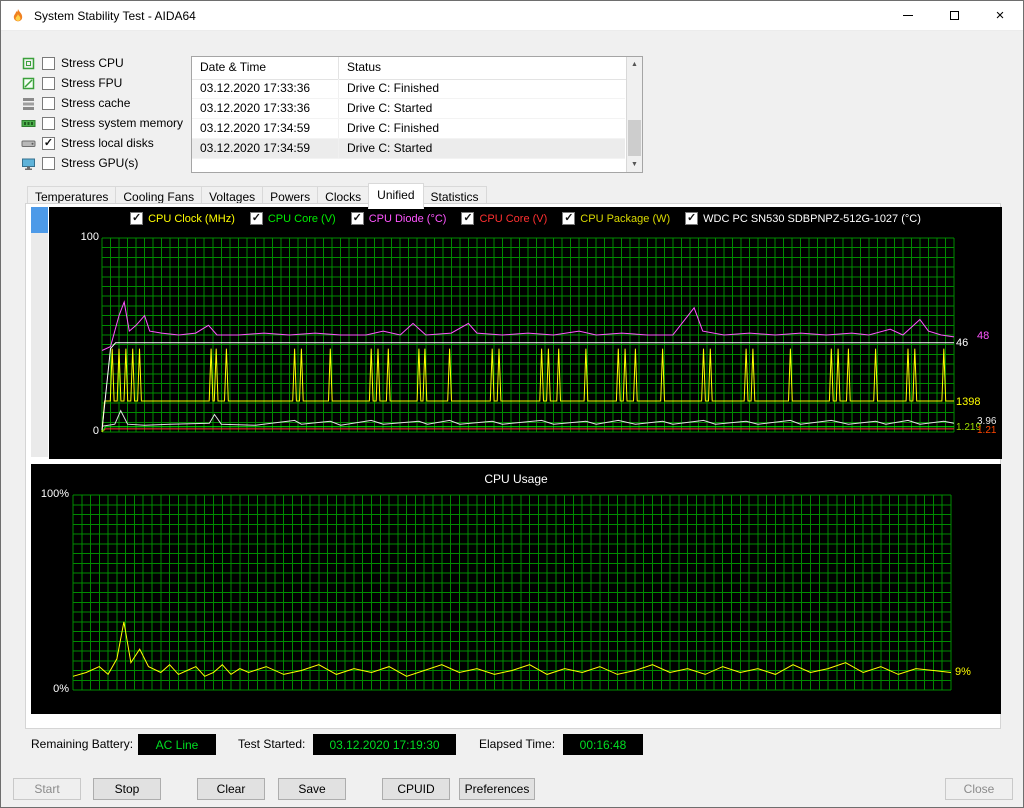 This screenshot has height=808, width=1024. Describe the element at coordinates (416, 789) in the screenshot. I see `cpuid-button: CPUID` at that location.